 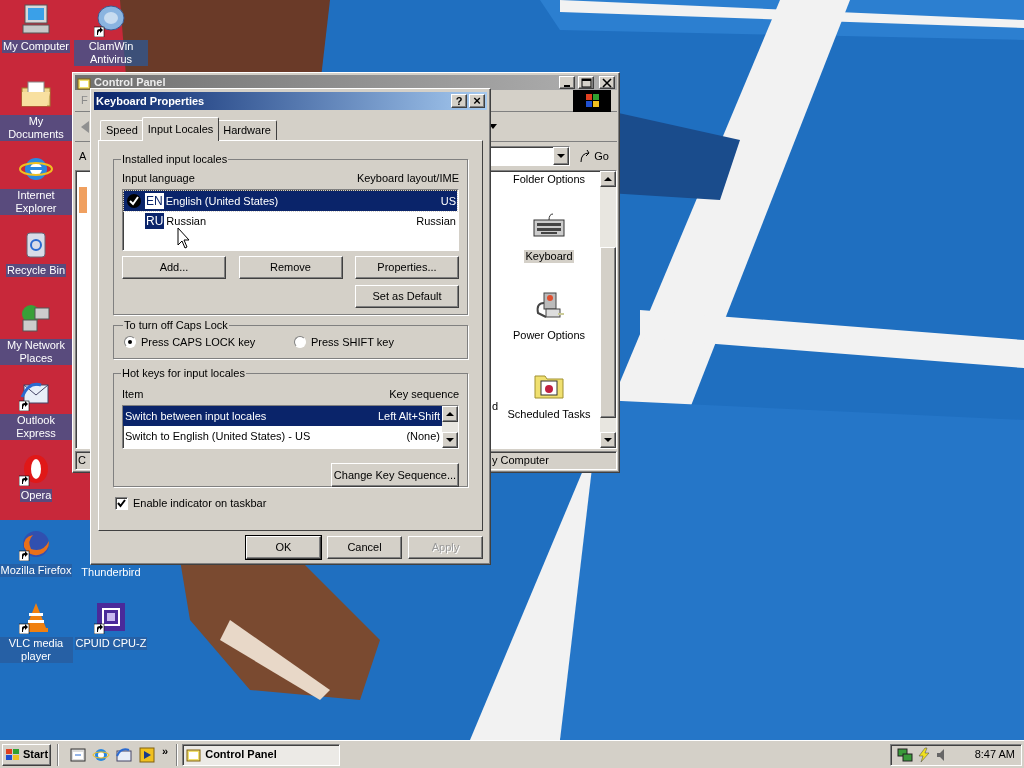 I want to click on icon-label: CPUID CPU-Z, so click(x=111, y=643).